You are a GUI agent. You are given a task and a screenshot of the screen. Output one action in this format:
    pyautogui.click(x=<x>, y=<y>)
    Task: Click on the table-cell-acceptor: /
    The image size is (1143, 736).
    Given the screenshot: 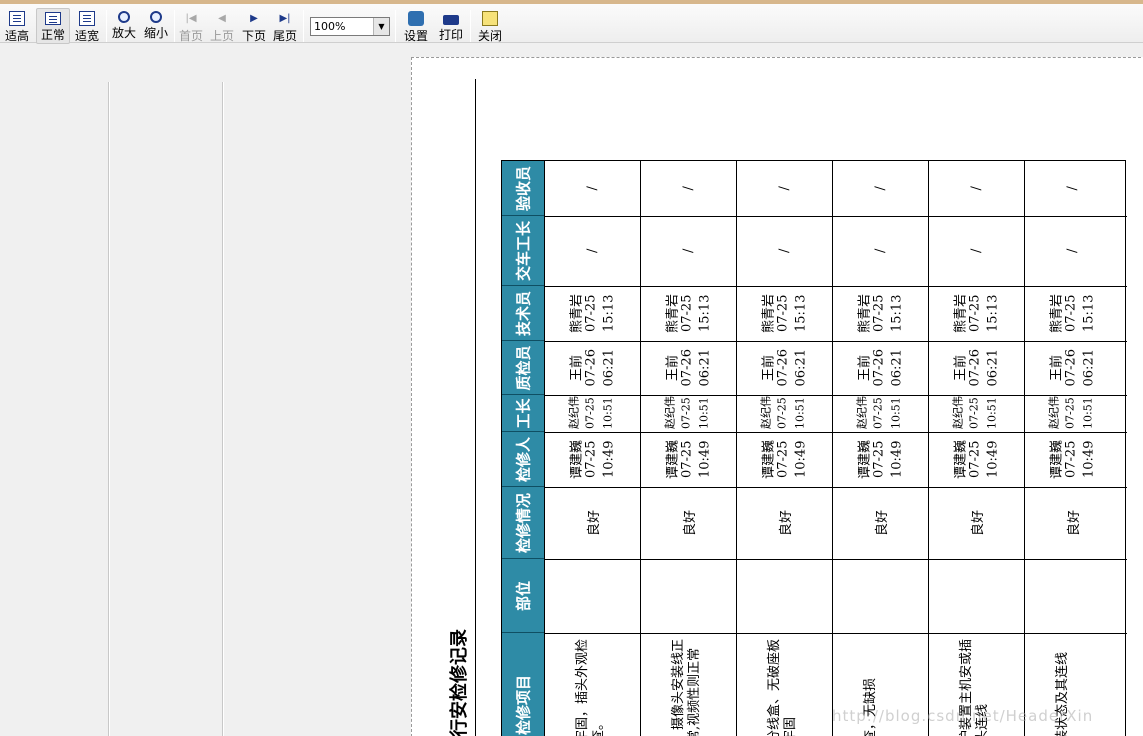 What is the action you would take?
    pyautogui.click(x=784, y=188)
    